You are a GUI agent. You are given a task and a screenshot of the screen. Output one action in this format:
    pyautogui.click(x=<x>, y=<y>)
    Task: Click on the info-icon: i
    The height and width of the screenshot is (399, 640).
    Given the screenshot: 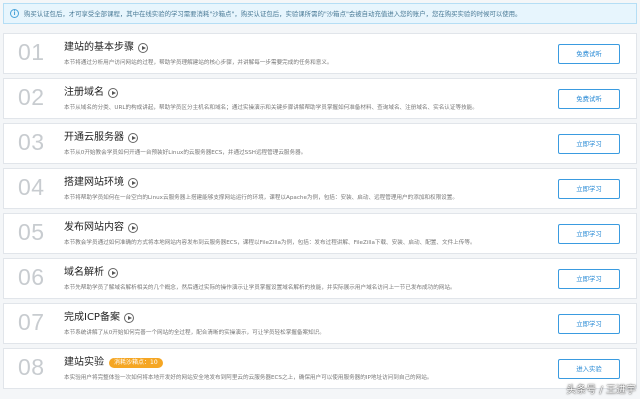 What is the action you would take?
    pyautogui.click(x=14, y=13)
    